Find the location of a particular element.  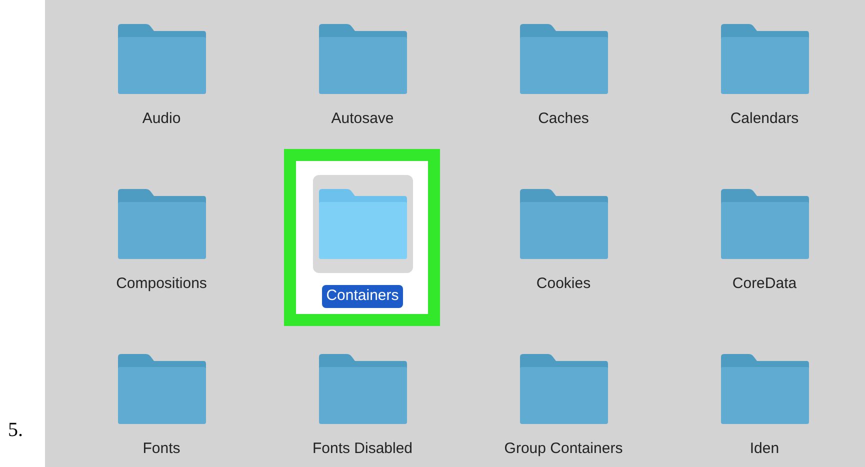

folder-item: CoreData is located at coordinates (764, 241).